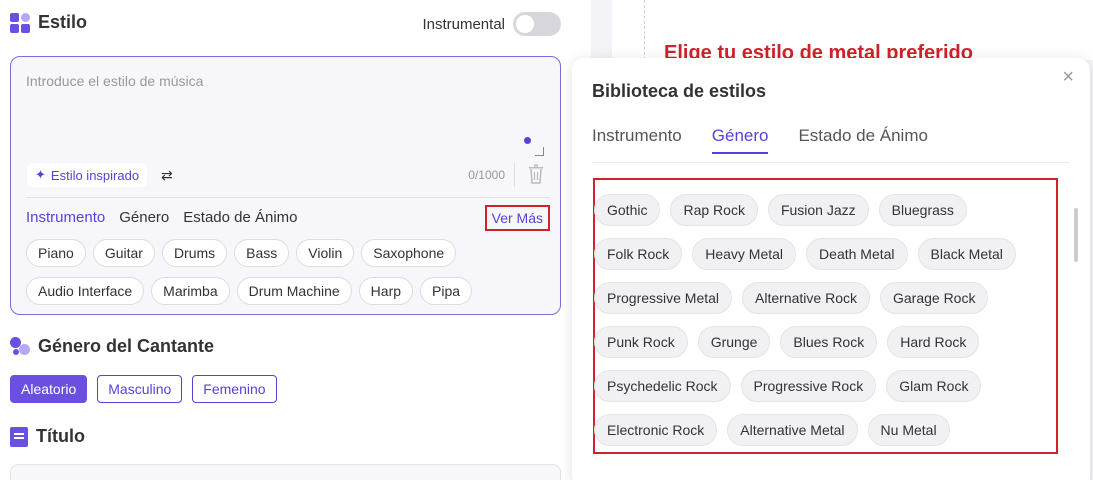 Image resolution: width=1093 pixels, height=480 pixels. What do you see at coordinates (190, 291) in the screenshot?
I see `chip-marimba: Marimba` at bounding box center [190, 291].